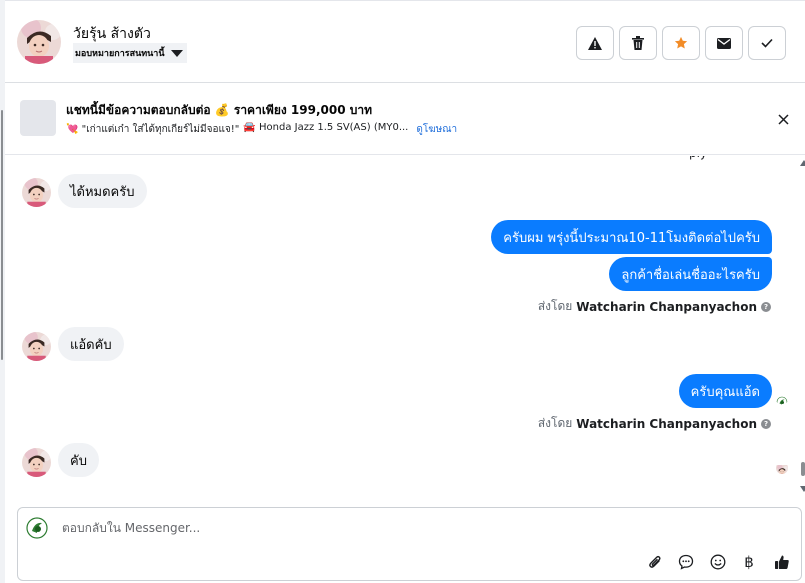 The image size is (805, 583). What do you see at coordinates (2, 235) in the screenshot?
I see `left-scrollbar` at bounding box center [2, 235].